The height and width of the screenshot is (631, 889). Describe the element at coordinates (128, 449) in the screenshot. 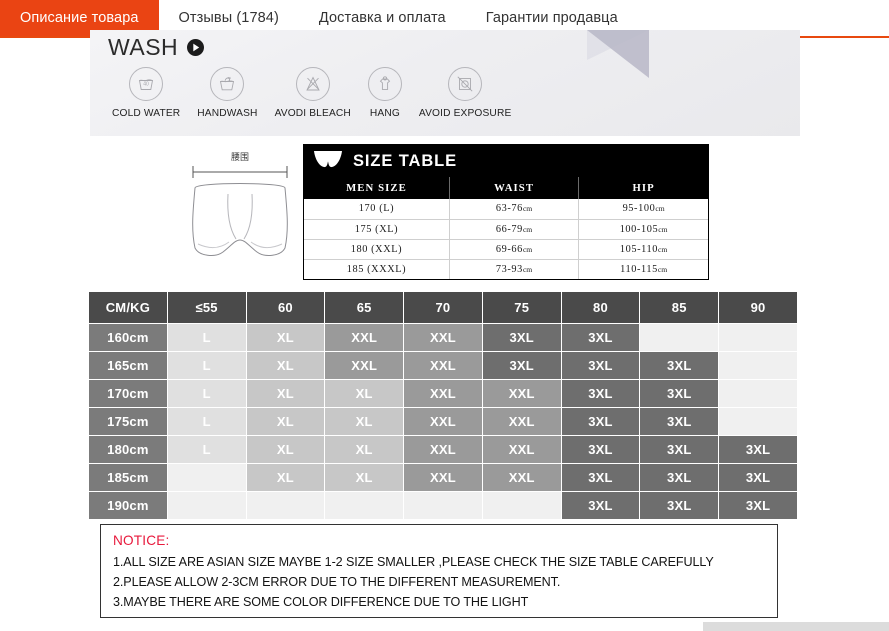

I see `size-grid-height-header: 180cm` at that location.